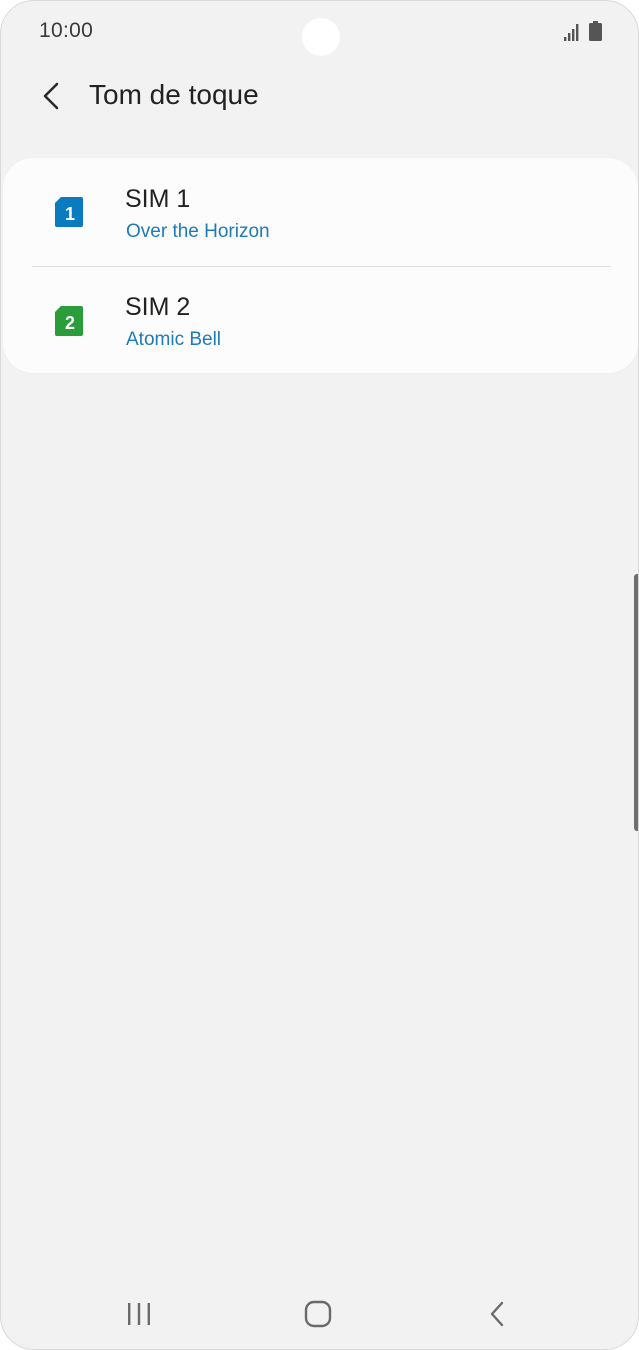  I want to click on front-camera, so click(321, 37).